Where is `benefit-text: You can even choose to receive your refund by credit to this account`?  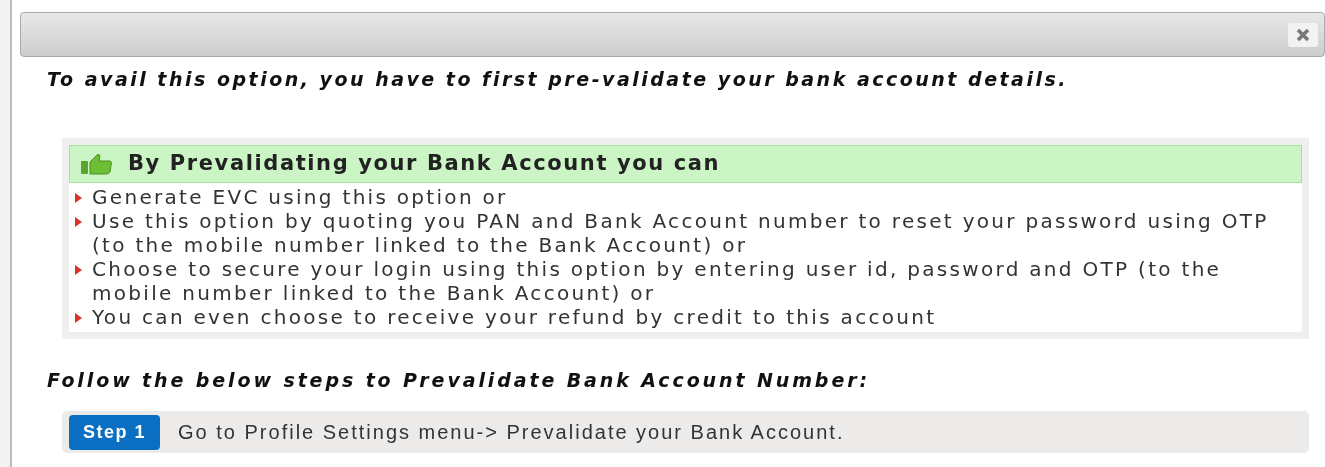 benefit-text: You can even choose to receive your refund by credit to this account is located at coordinates (514, 316).